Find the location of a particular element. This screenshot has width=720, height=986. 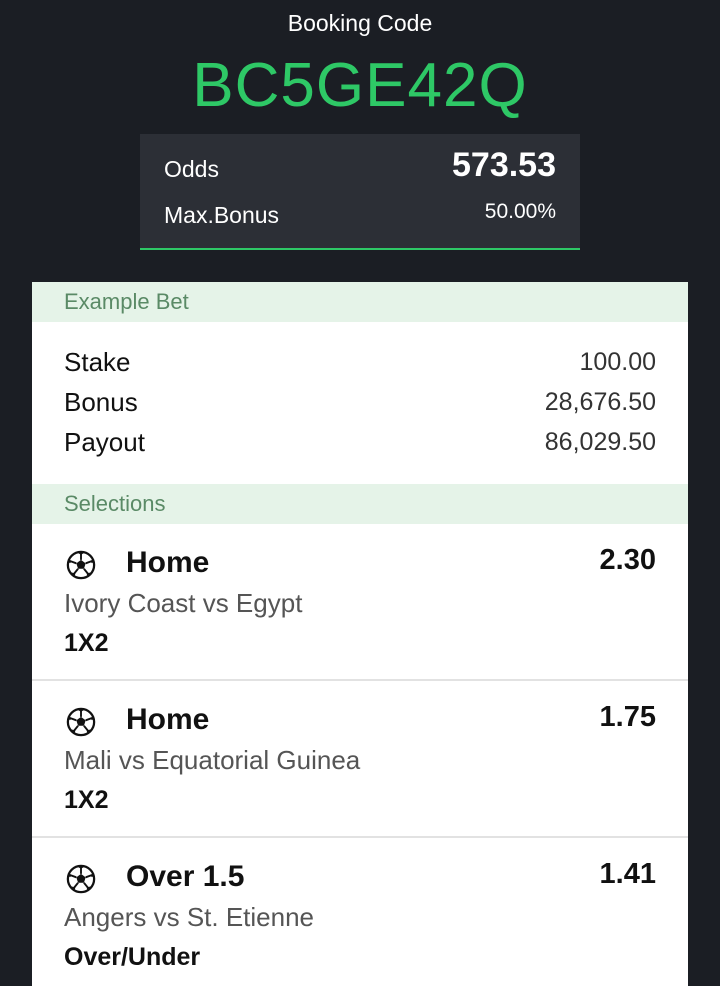

bonus-row: Bonus 28,676.50 is located at coordinates (360, 402).